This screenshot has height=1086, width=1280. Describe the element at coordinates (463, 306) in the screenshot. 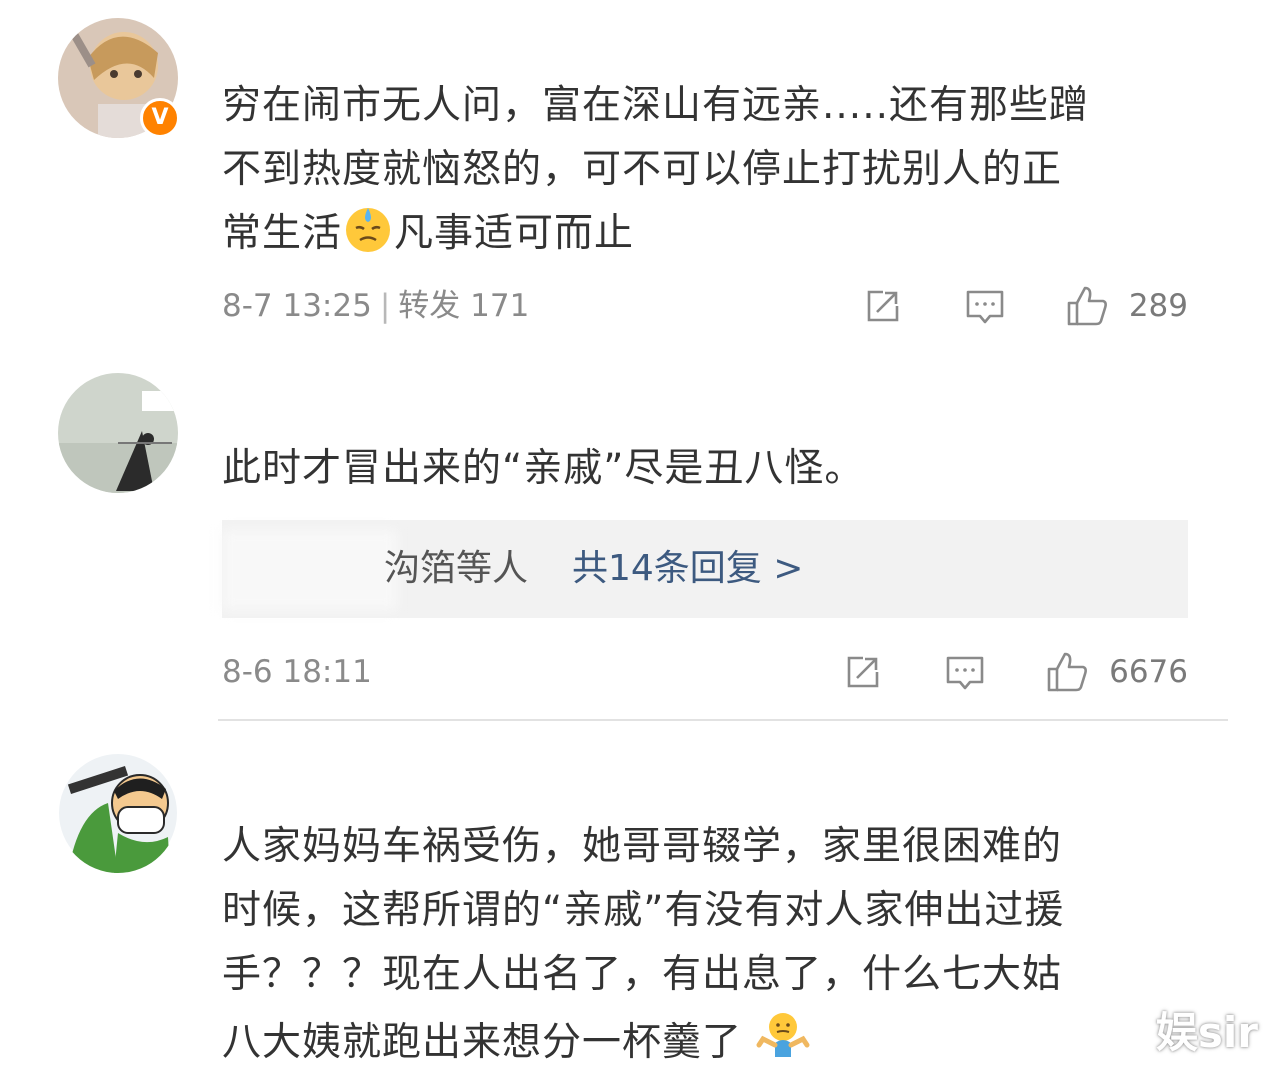

I see `repost-count: 转发 171` at that location.